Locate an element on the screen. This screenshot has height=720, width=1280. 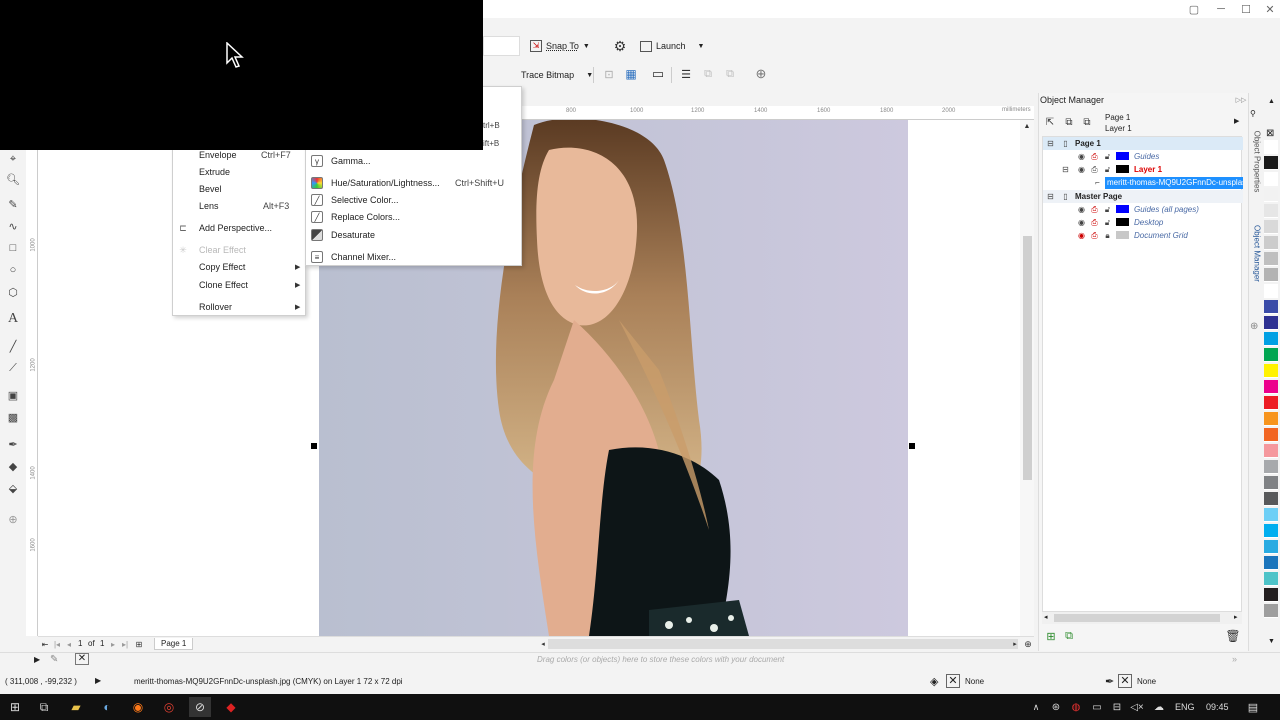
bezier-tool-icon: ∿ is located at coordinates (13, 226).